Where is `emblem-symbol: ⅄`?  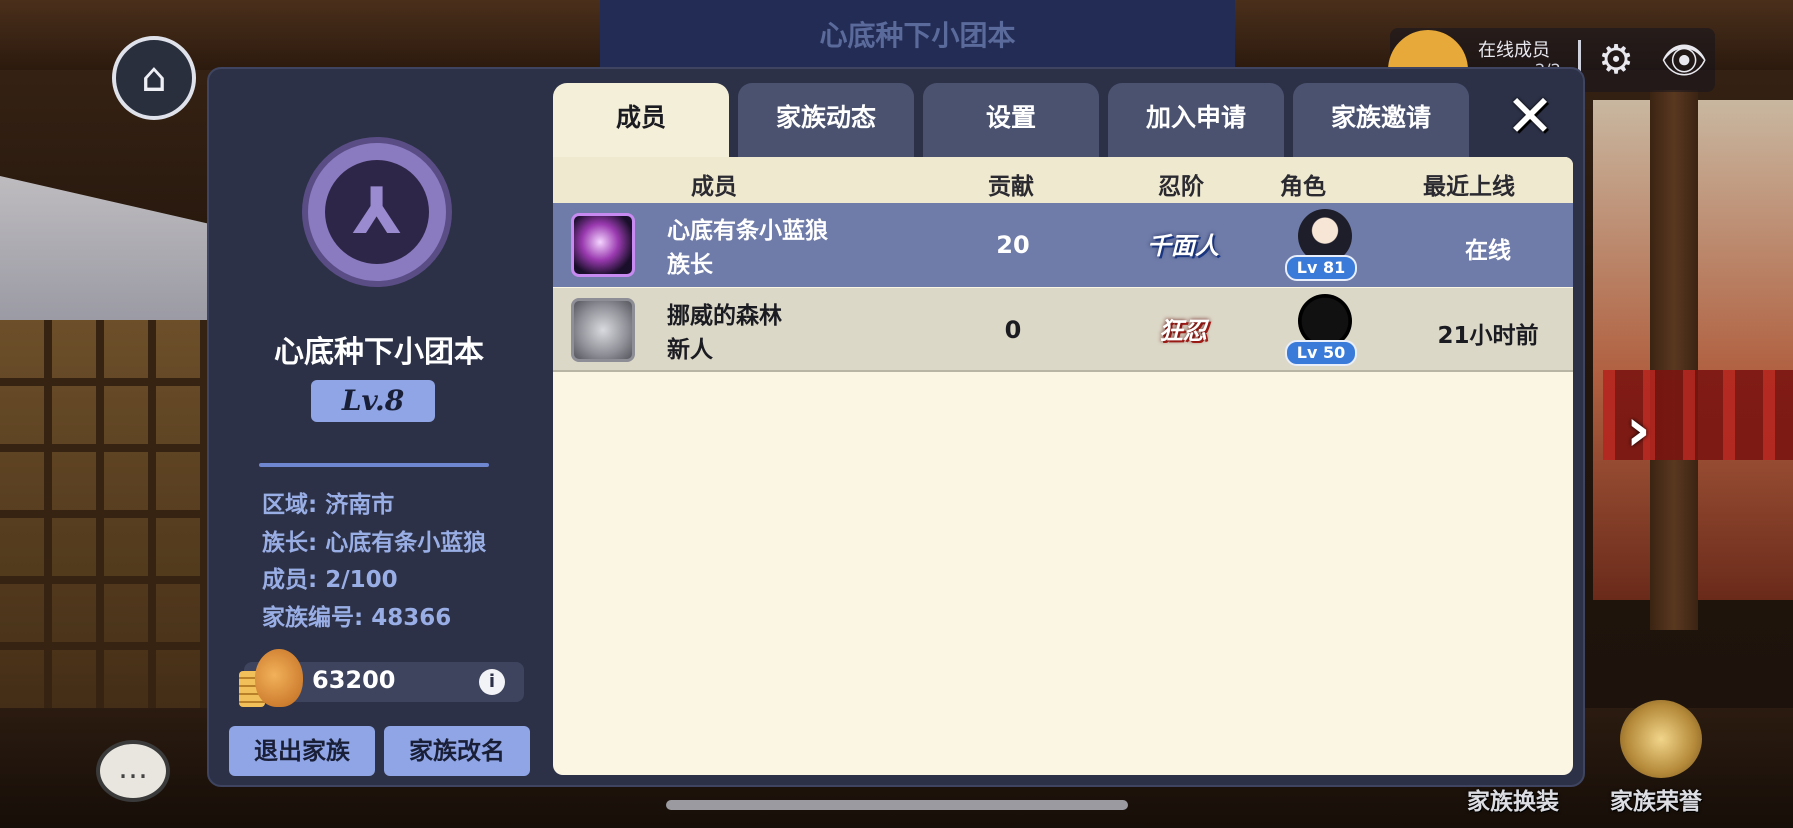 emblem-symbol: ⅄ is located at coordinates (377, 212).